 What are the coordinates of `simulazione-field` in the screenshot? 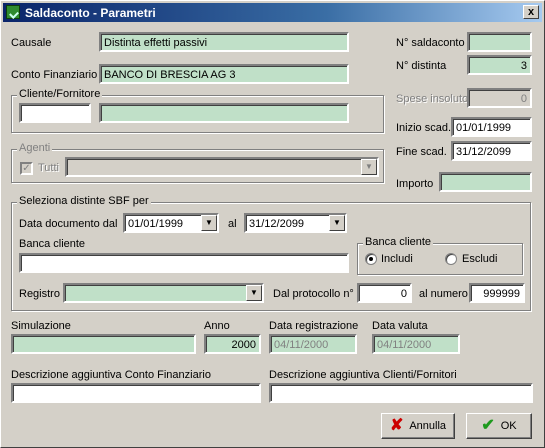 It's located at (103, 344).